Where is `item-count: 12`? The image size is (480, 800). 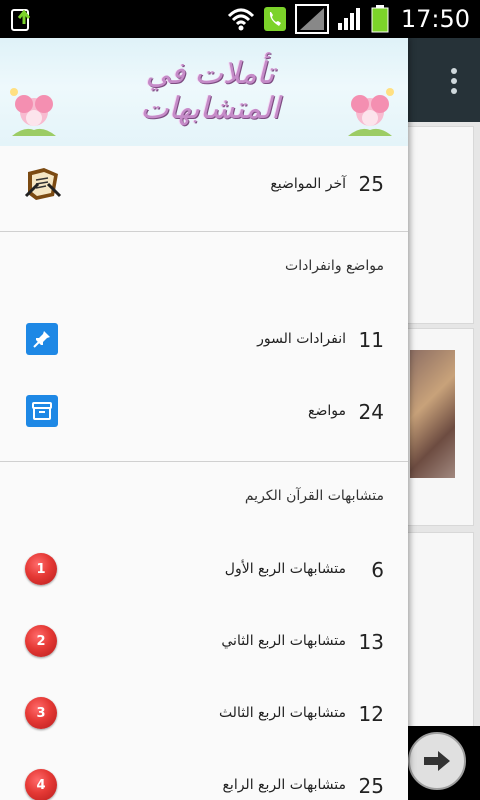
item-count: 12 is located at coordinates (371, 714).